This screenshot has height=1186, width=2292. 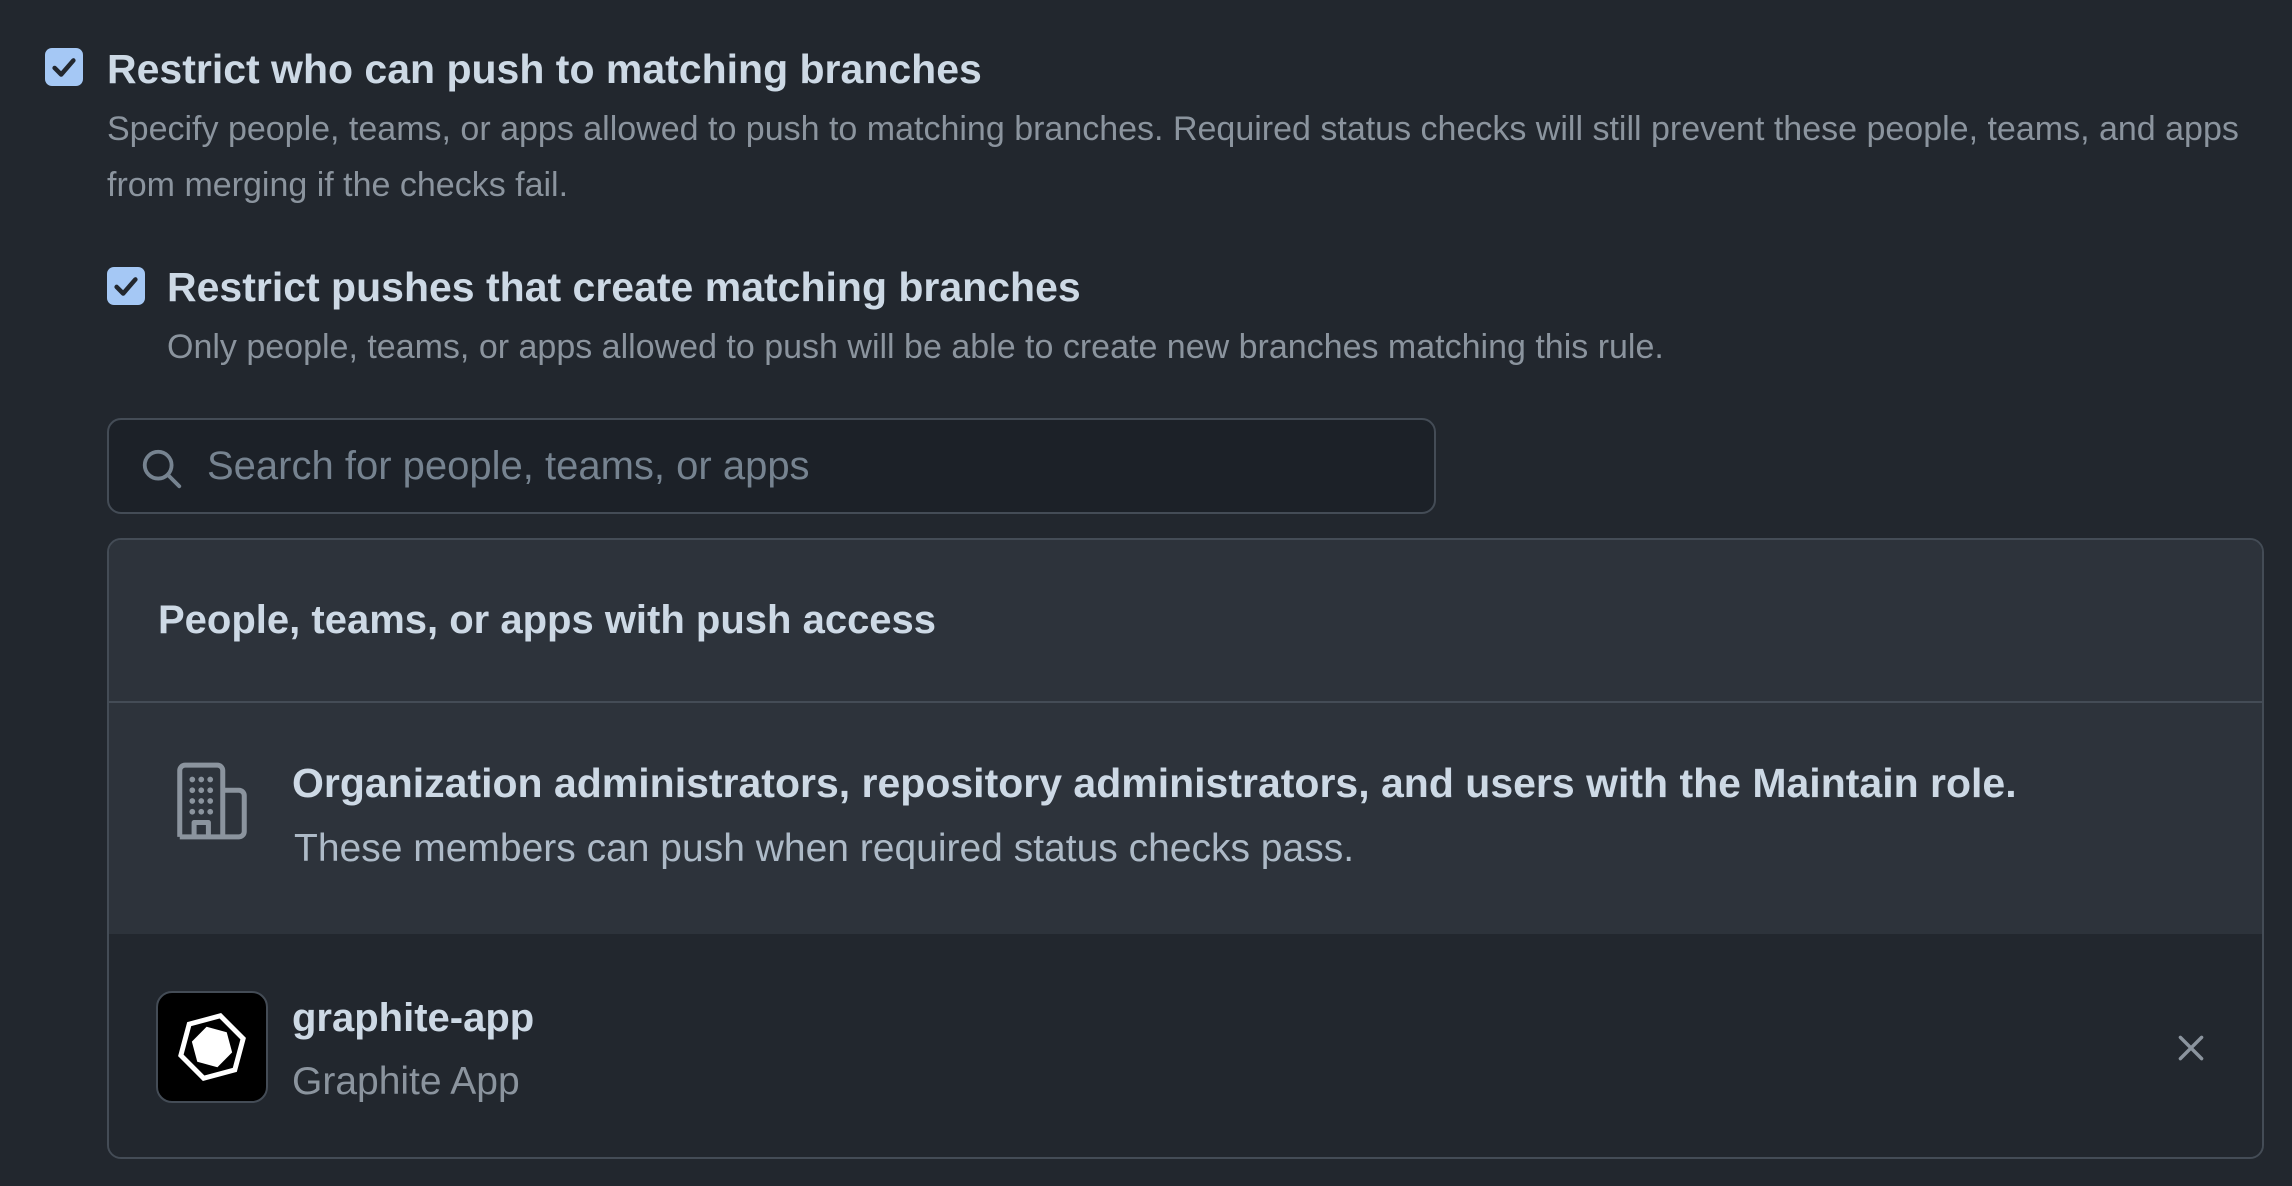 I want to click on close-icon, so click(x=2191, y=1048).